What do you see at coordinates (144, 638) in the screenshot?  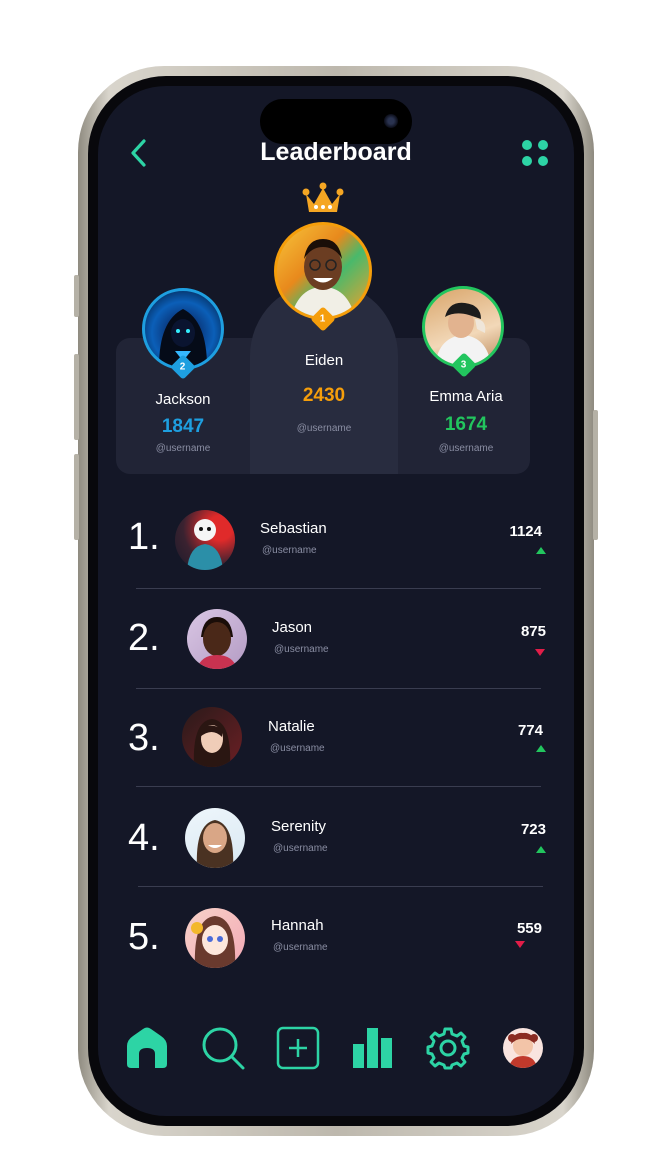 I see `rank-number: 2.` at bounding box center [144, 638].